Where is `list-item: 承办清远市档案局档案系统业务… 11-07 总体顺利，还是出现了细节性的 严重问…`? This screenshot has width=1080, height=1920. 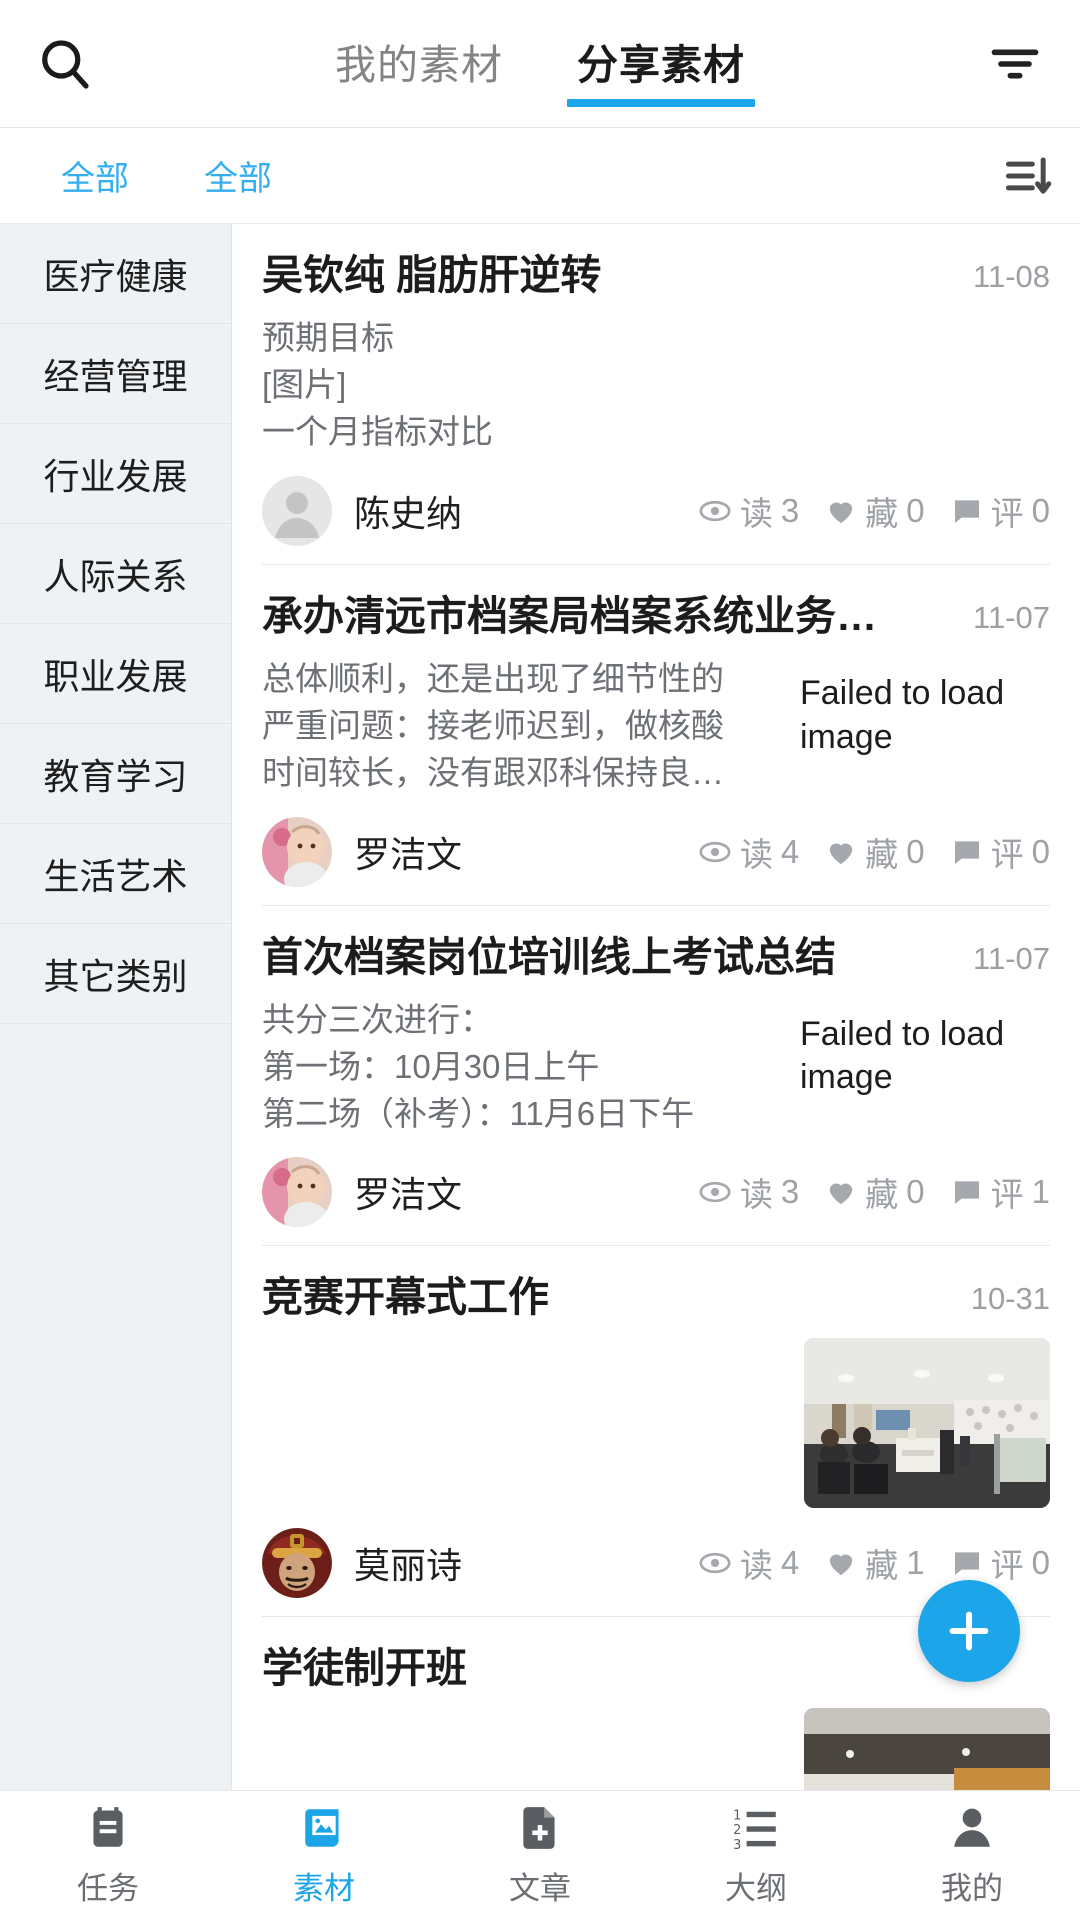 list-item: 承办清远市档案局档案系统业务… 11-07 总体顺利，还是出现了细节性的 严重问… is located at coordinates (656, 735).